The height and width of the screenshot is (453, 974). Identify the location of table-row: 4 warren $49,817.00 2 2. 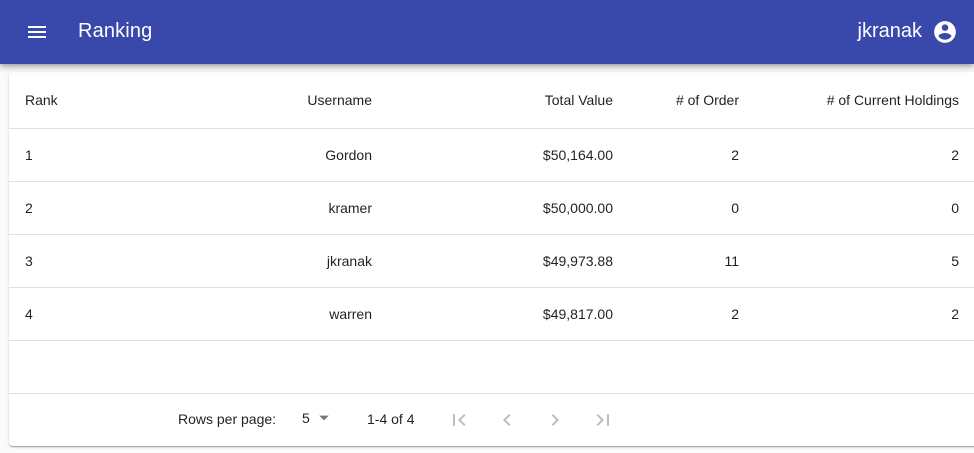
(491, 314).